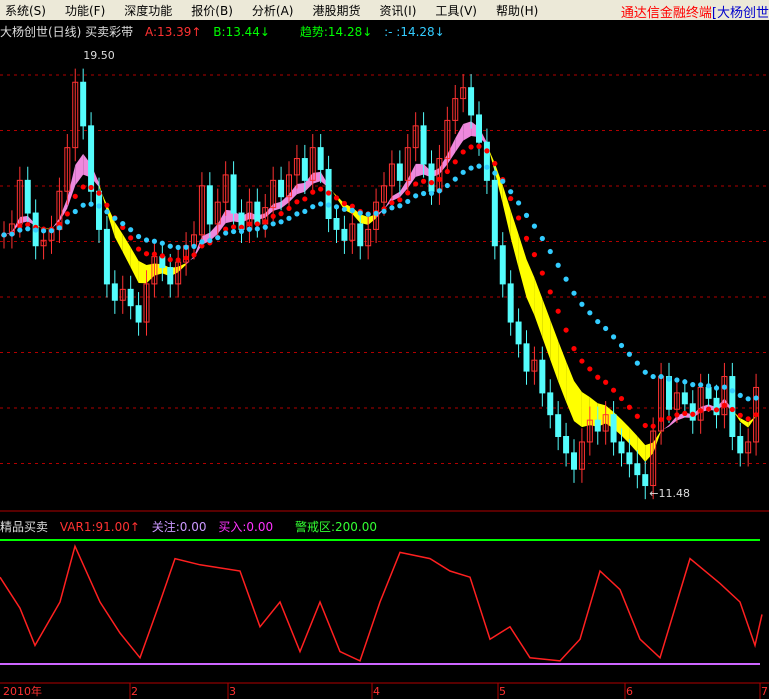 This screenshot has width=769, height=699. I want to click on var1-value: VAR1:91.00↑, so click(99, 527).